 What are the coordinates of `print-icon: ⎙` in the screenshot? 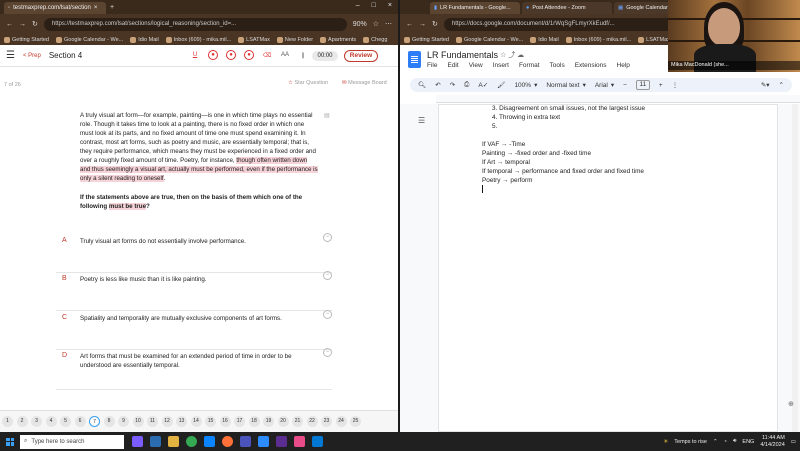 It's located at (466, 85).